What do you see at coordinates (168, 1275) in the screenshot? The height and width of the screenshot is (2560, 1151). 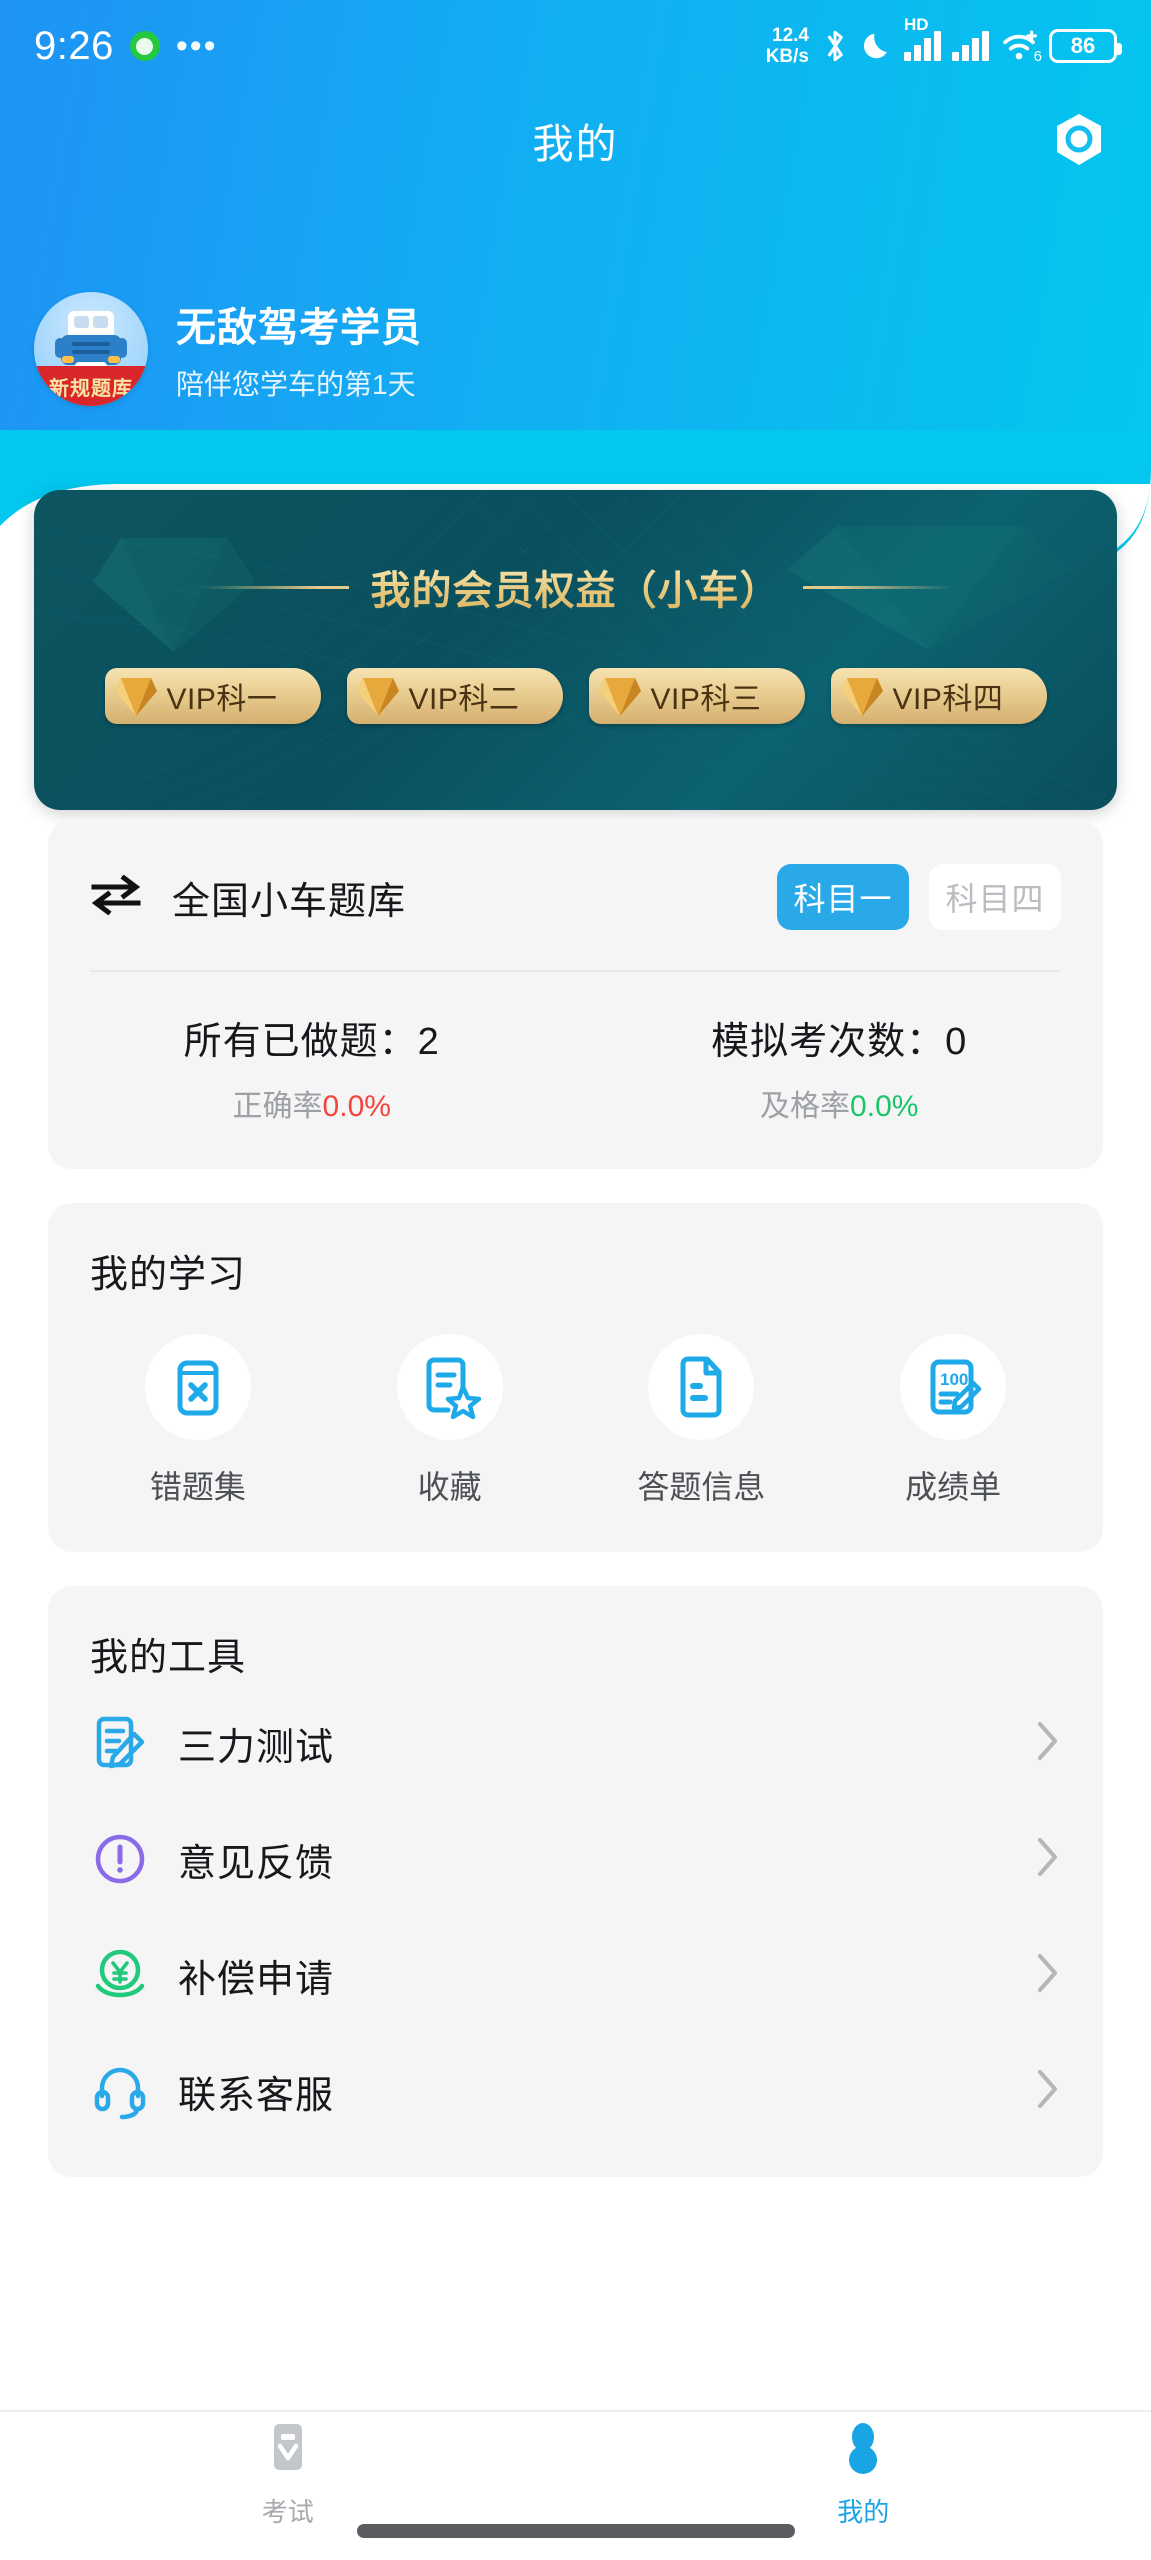 I see `study-section-title: 我的学习` at bounding box center [168, 1275].